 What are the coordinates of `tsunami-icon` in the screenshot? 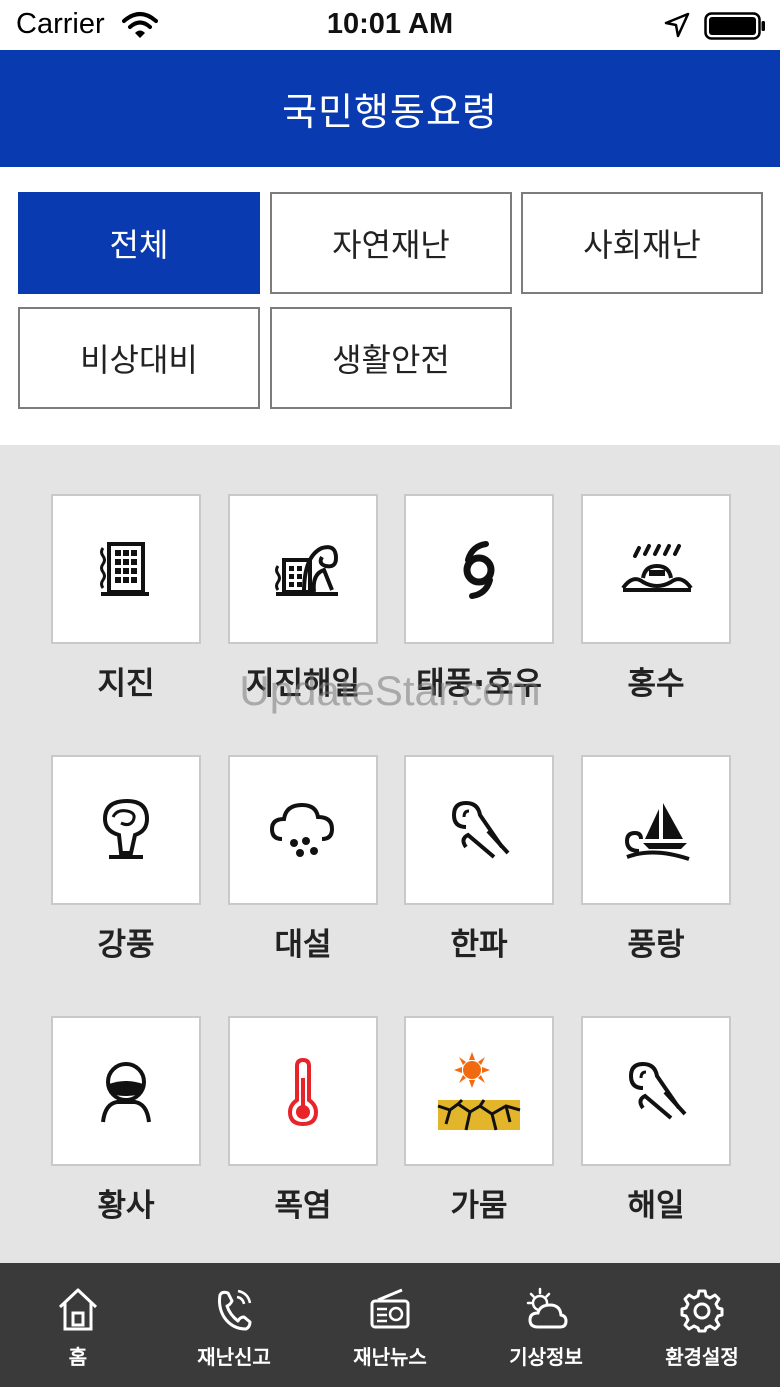 It's located at (307, 570).